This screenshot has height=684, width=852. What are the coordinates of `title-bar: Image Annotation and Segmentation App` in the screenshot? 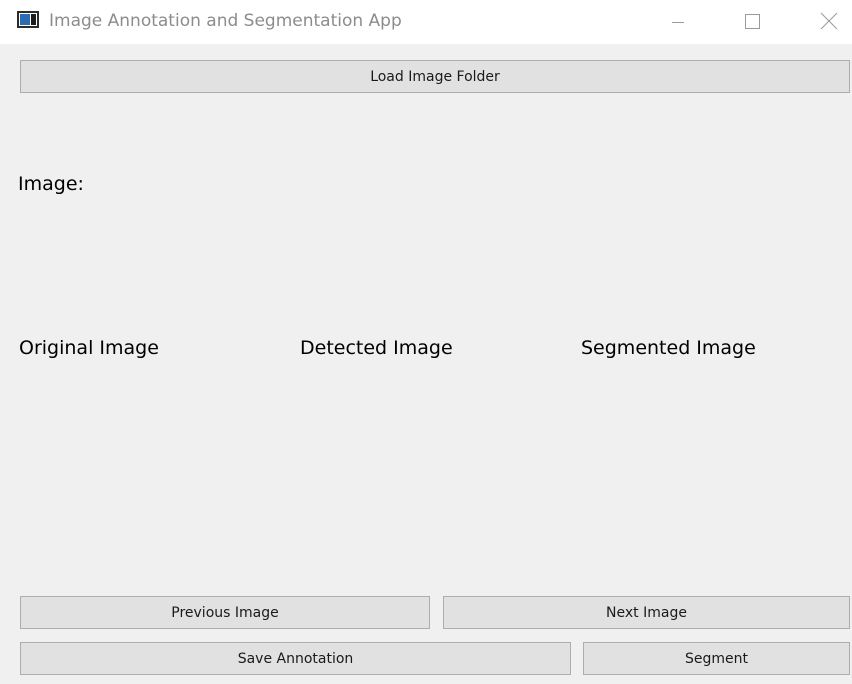 It's located at (426, 22).